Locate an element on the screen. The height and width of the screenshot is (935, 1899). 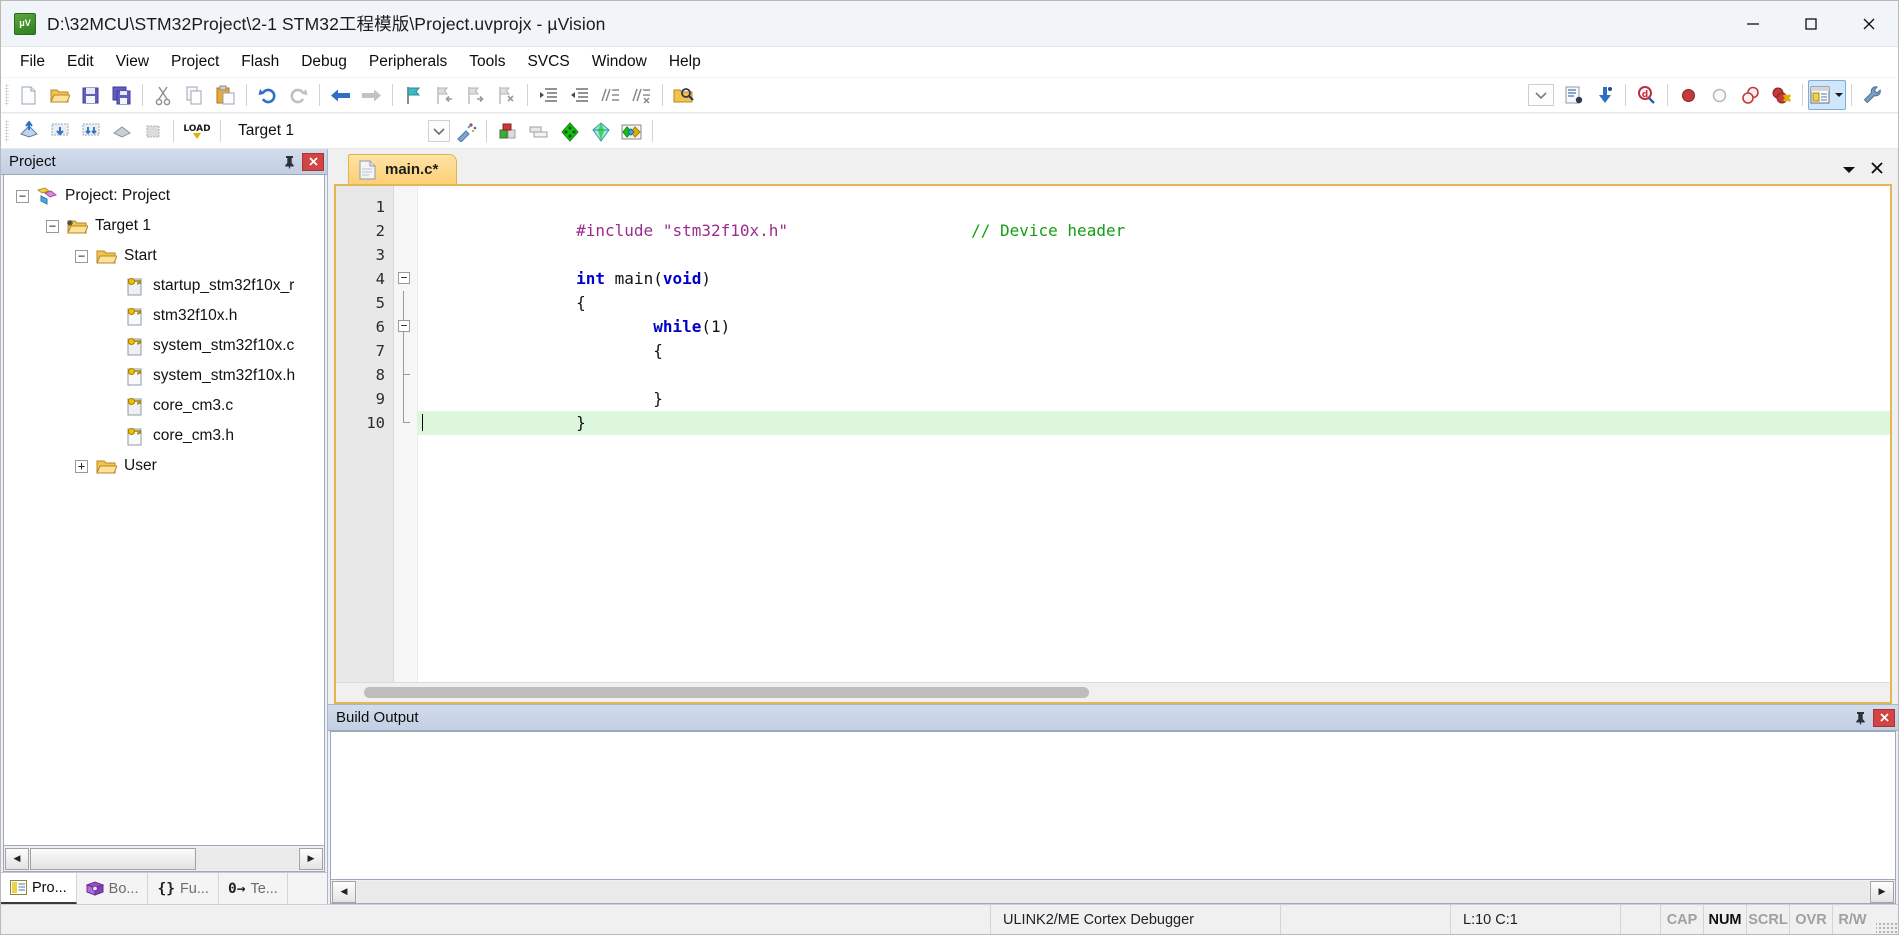
paste-icon is located at coordinates (225, 95).